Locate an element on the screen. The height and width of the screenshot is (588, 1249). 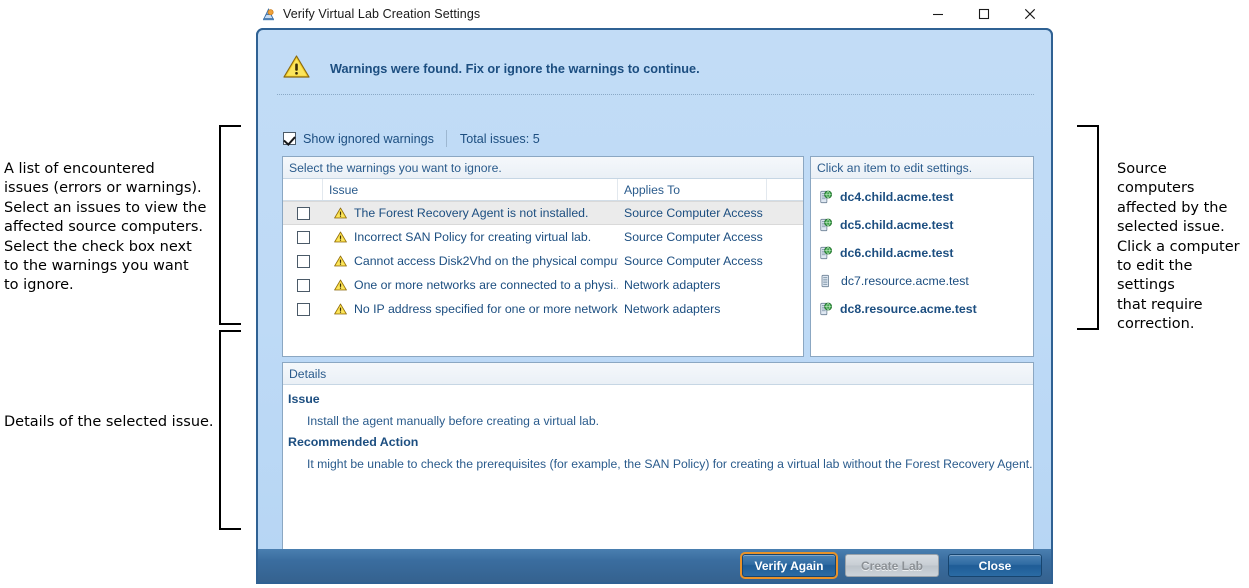
column-header-extra is located at coordinates (785, 189).